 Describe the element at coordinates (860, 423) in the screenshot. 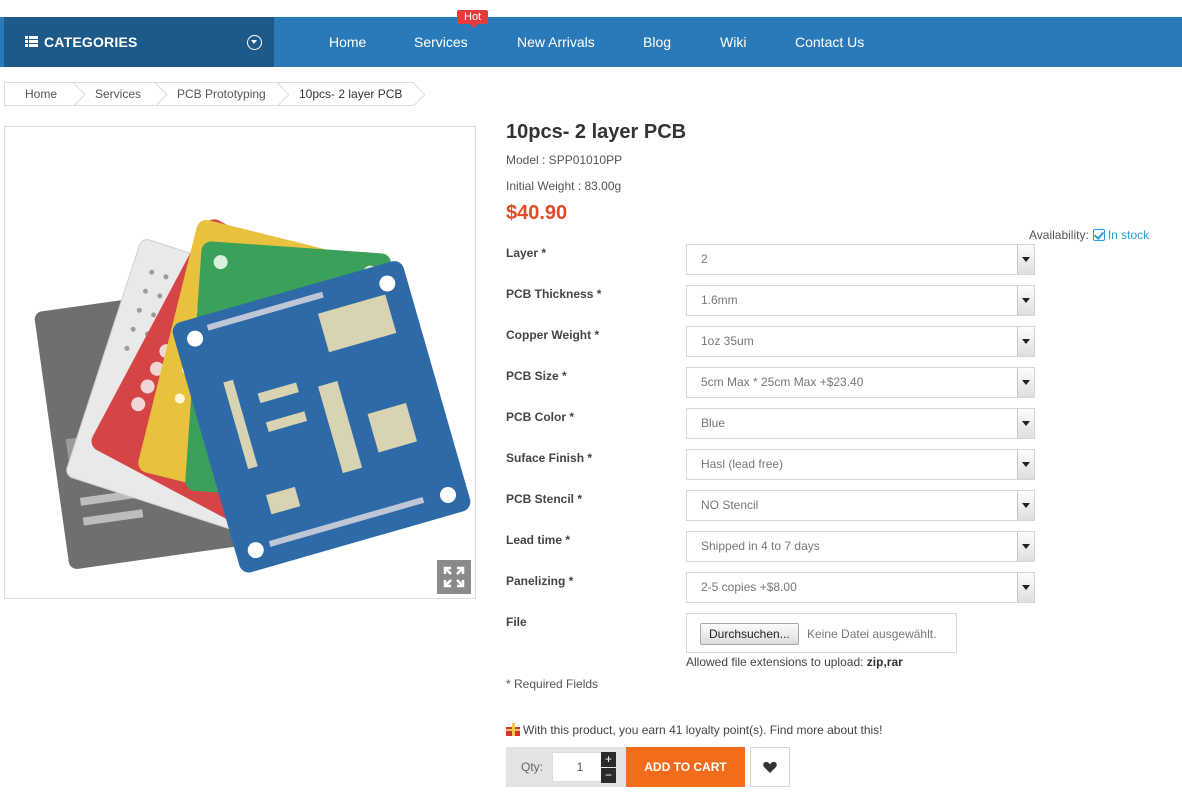

I see `select-pcb-color: Blue` at that location.